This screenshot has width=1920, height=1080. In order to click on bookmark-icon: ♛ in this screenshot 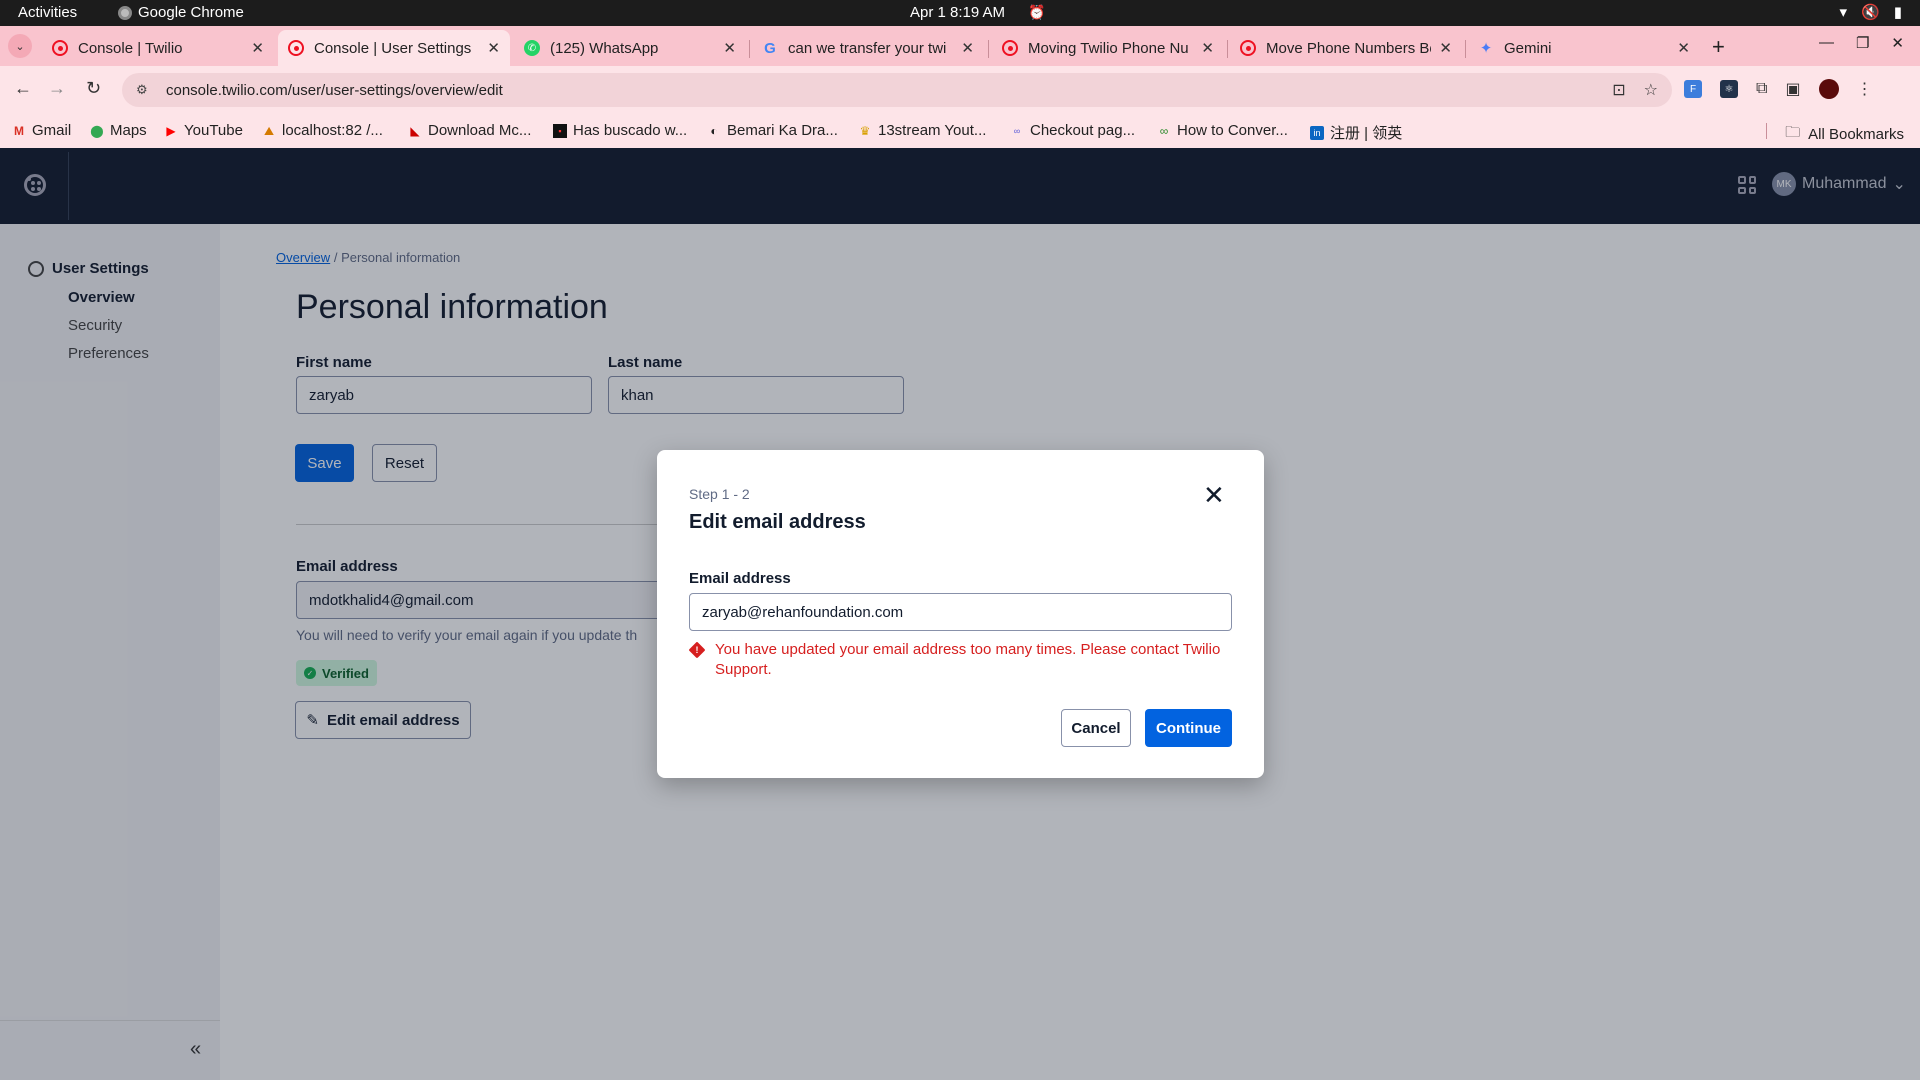, I will do `click(865, 130)`.